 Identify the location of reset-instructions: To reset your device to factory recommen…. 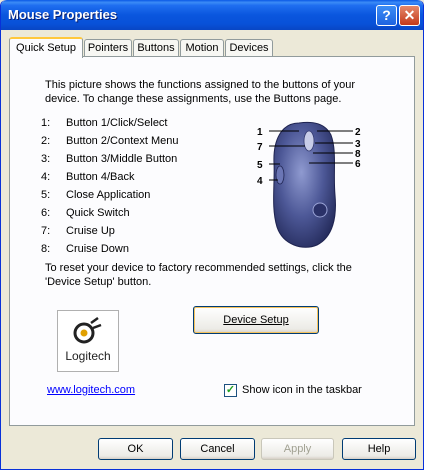
(198, 275).